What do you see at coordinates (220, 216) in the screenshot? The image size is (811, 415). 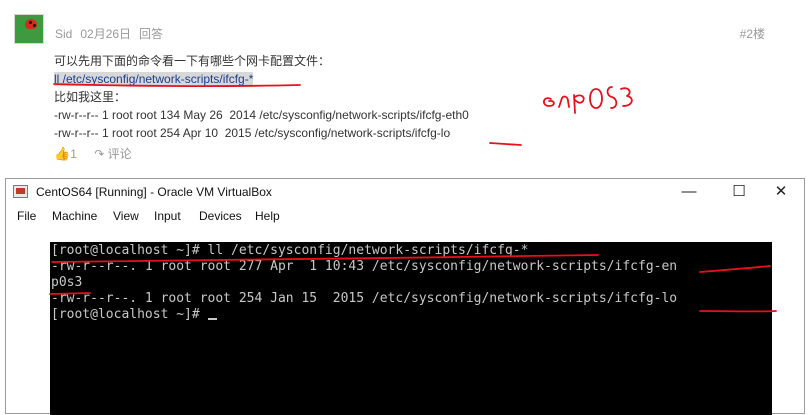 I see `menu-devices: Devices` at bounding box center [220, 216].